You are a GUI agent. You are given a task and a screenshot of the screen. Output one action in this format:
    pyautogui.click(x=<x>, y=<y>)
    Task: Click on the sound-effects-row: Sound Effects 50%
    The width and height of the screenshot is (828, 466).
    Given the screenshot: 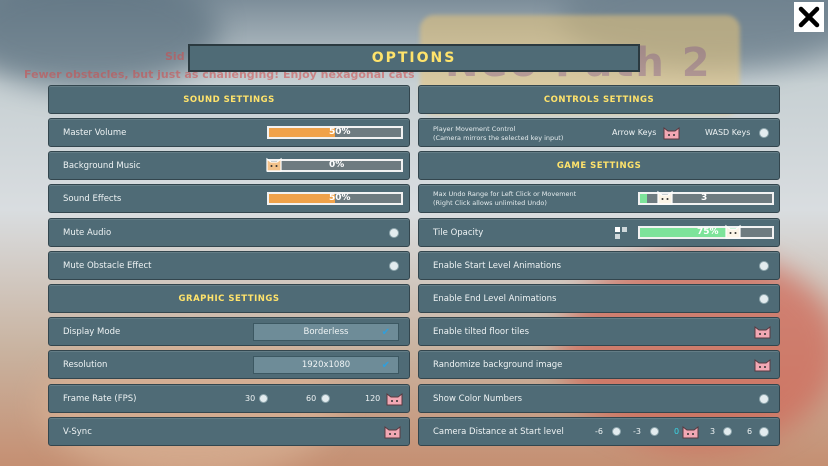 What is the action you would take?
    pyautogui.click(x=229, y=198)
    